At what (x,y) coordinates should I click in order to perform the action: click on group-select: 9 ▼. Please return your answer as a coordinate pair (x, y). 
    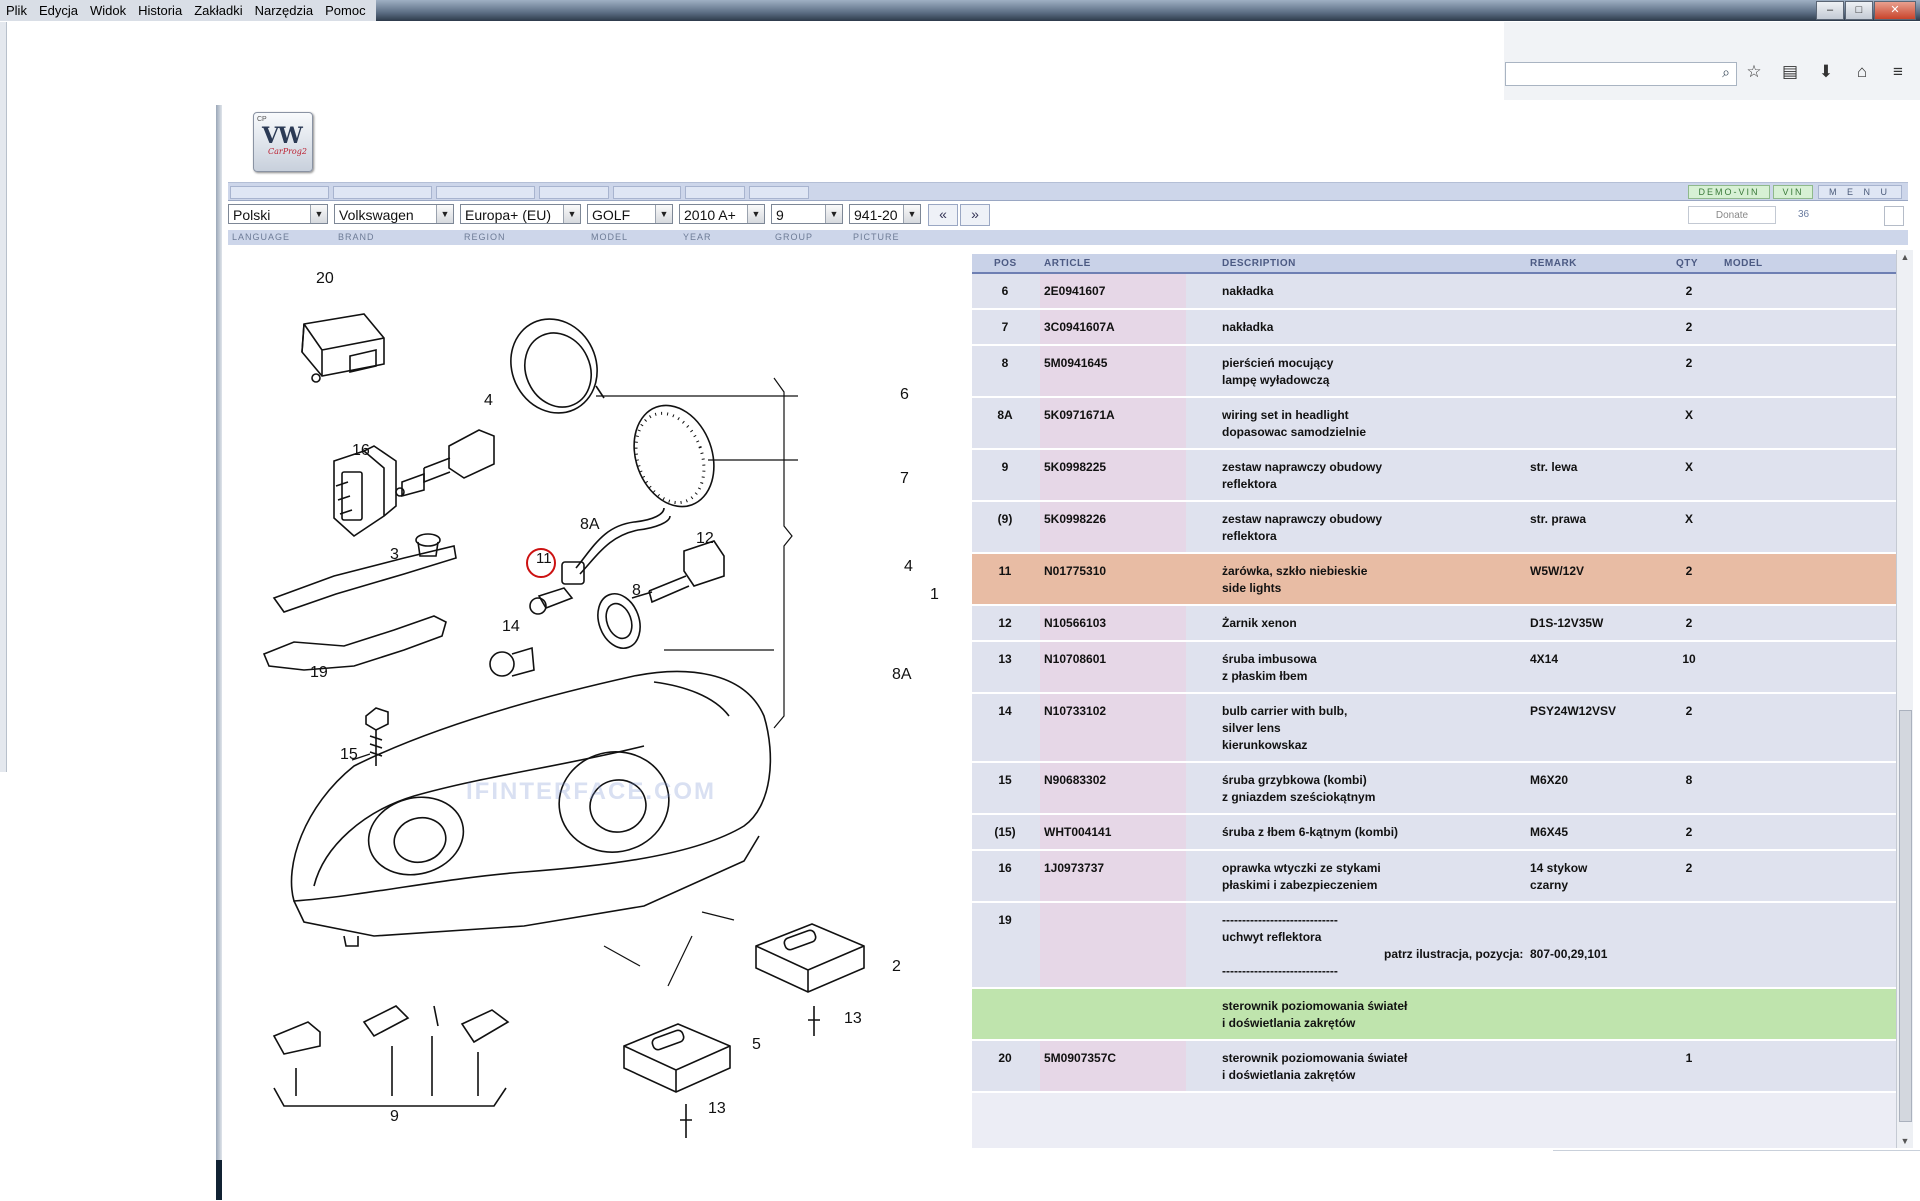
    Looking at the image, I should click on (807, 214).